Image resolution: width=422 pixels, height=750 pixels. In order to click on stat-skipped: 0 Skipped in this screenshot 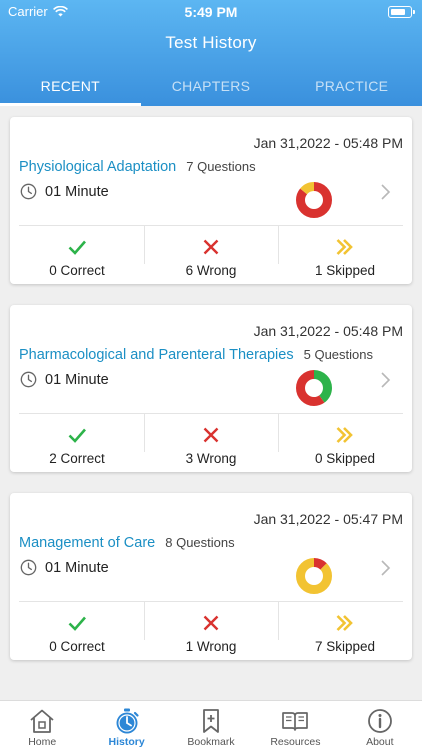, I will do `click(345, 443)`.